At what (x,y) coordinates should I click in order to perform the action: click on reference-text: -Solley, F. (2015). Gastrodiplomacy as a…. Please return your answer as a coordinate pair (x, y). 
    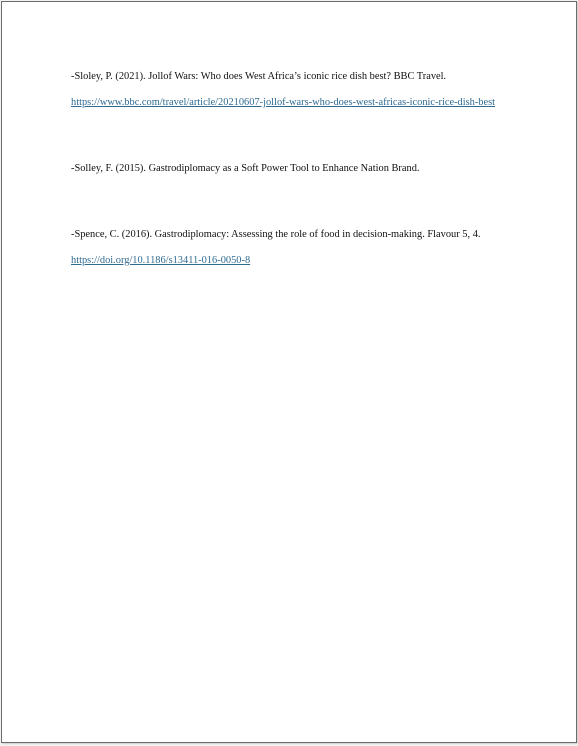
    Looking at the image, I should click on (245, 168).